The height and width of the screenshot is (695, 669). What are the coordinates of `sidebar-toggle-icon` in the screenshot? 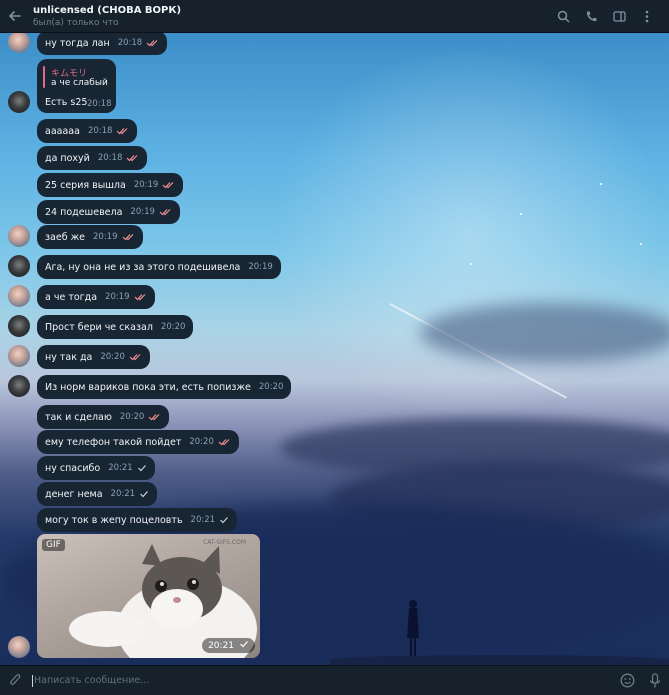 It's located at (619, 16).